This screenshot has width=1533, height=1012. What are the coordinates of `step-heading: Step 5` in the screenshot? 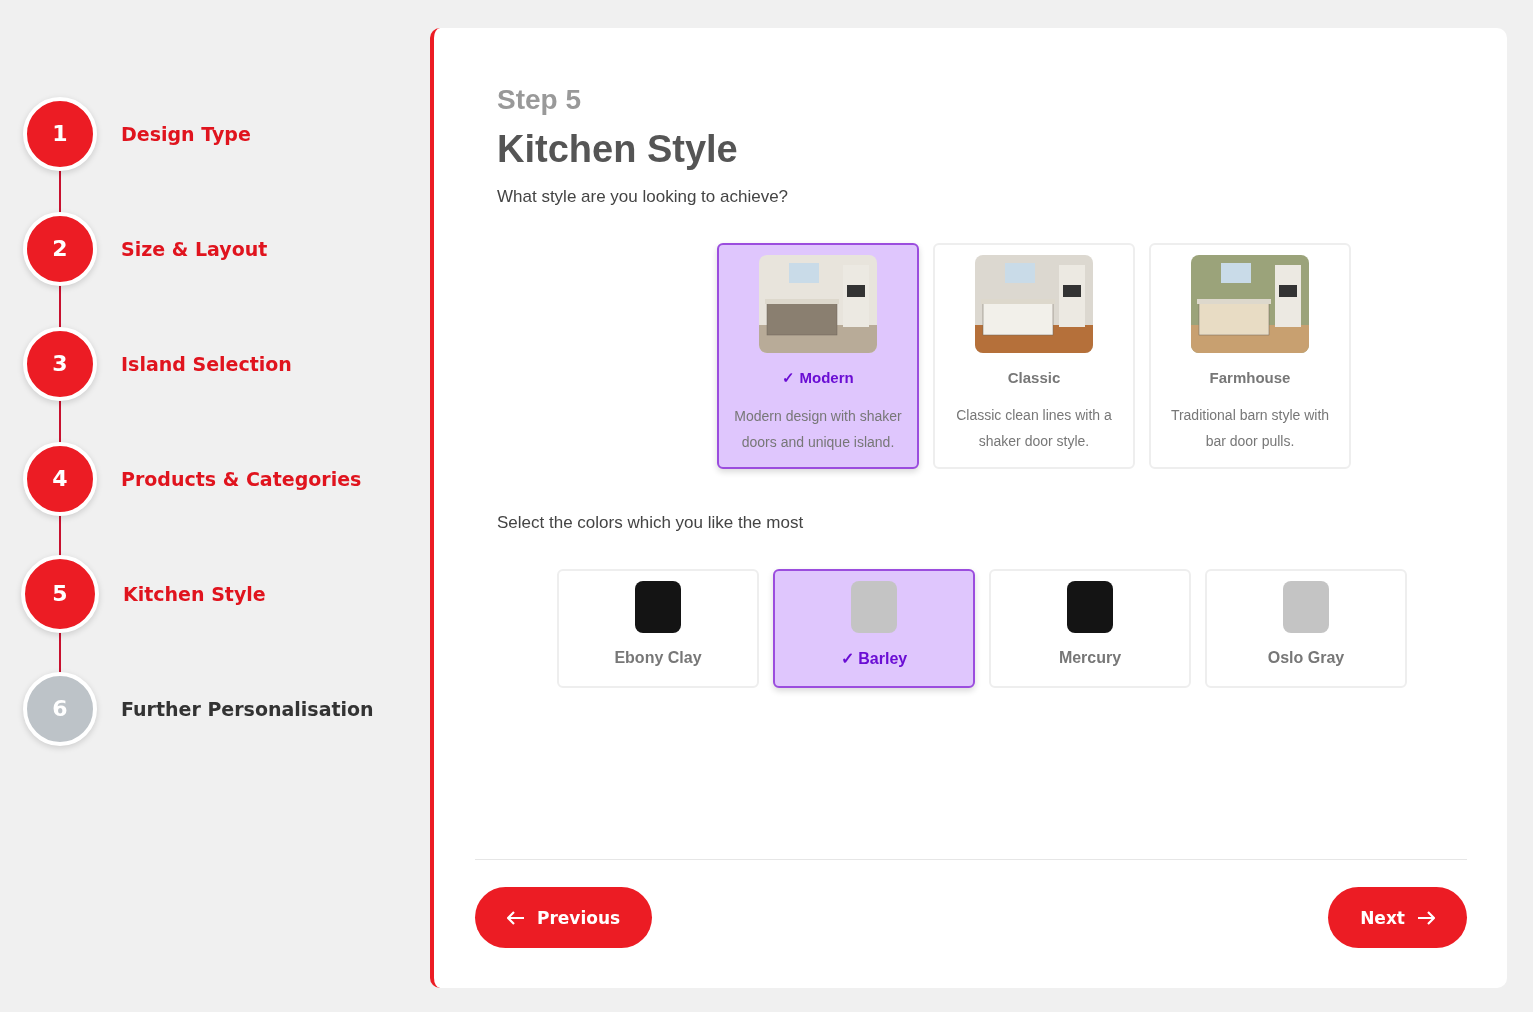 It's located at (540, 100).